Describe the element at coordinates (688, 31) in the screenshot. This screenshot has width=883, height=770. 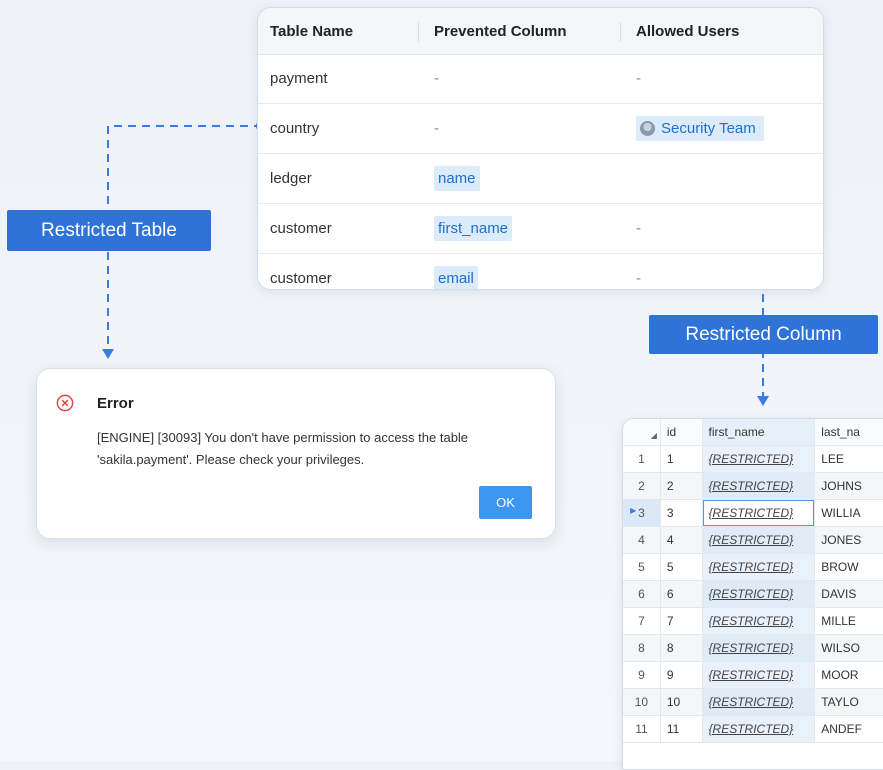
I see `header-allowed-users: Allowed Users` at that location.